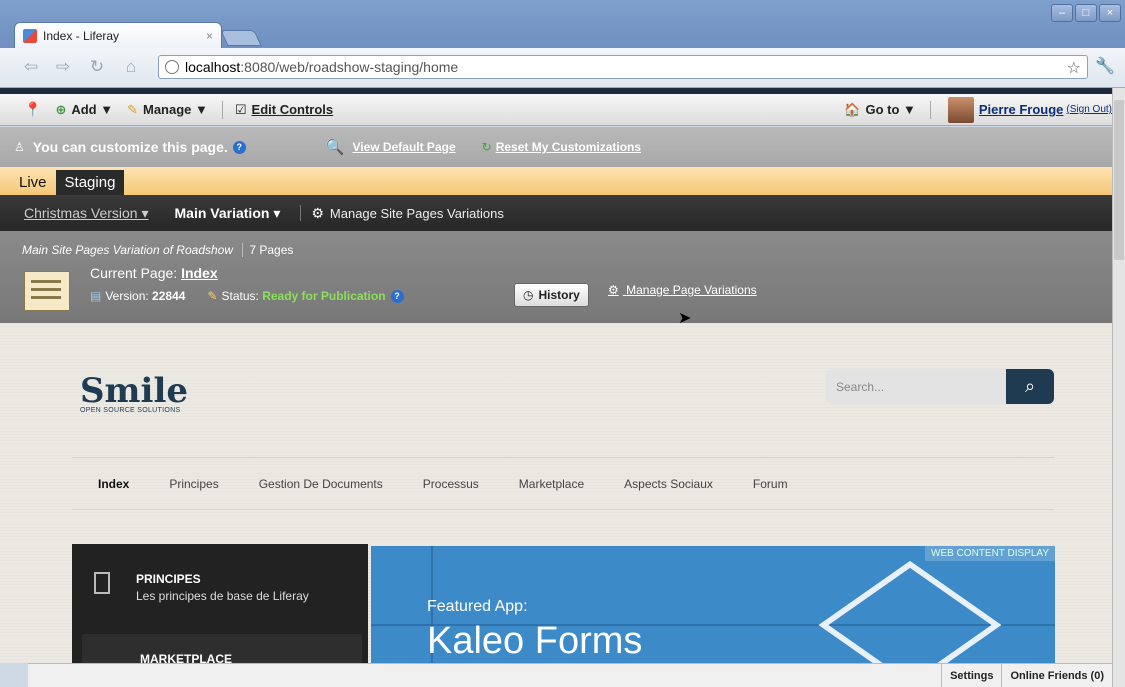 The height and width of the screenshot is (687, 1125). I want to click on site-search: Search... ⌕, so click(940, 386).